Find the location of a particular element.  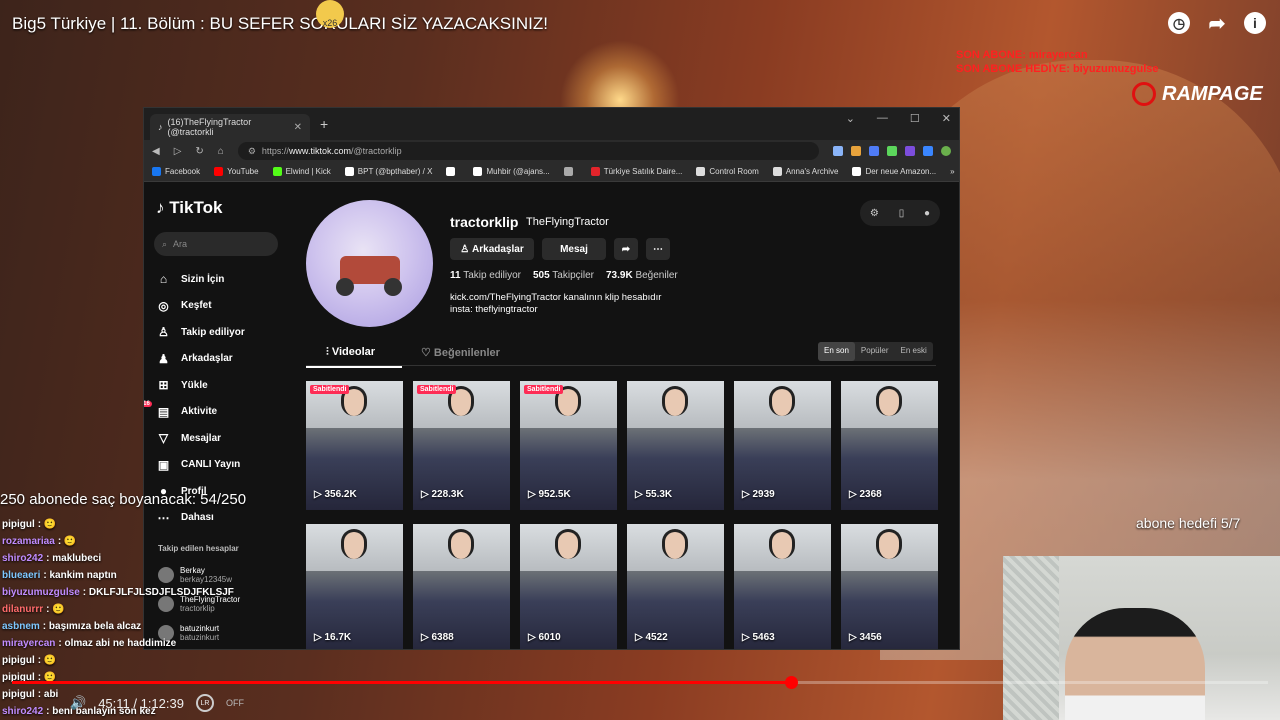

nav-icon: ▽ is located at coordinates (163, 438).